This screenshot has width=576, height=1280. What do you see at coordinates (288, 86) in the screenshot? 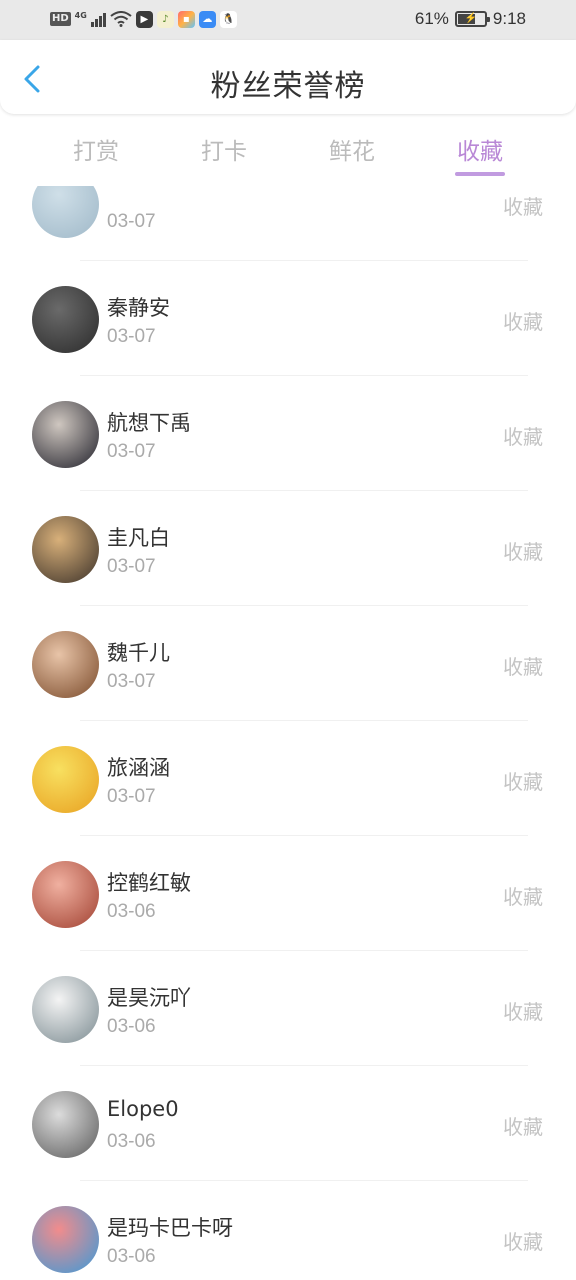
I see `page-title: 粉丝荣誉榜` at bounding box center [288, 86].